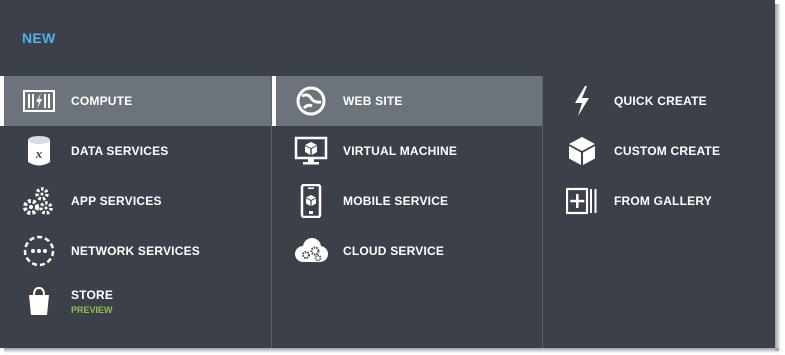 The width and height of the screenshot is (785, 355). I want to click on compute-icon, so click(39, 101).